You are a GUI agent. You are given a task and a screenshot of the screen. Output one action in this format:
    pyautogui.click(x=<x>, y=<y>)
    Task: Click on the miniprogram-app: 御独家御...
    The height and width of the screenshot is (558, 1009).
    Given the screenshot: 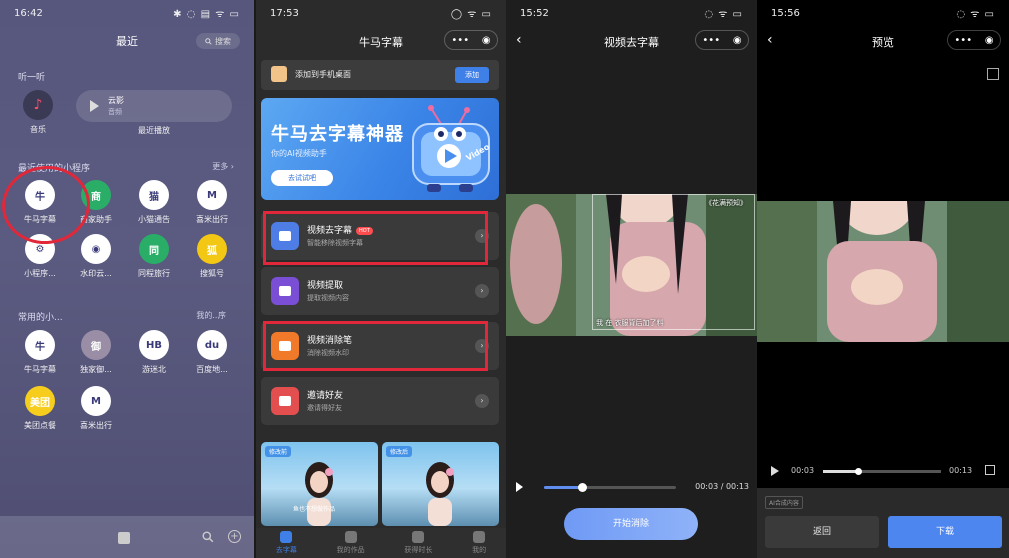 What is the action you would take?
    pyautogui.click(x=96, y=352)
    